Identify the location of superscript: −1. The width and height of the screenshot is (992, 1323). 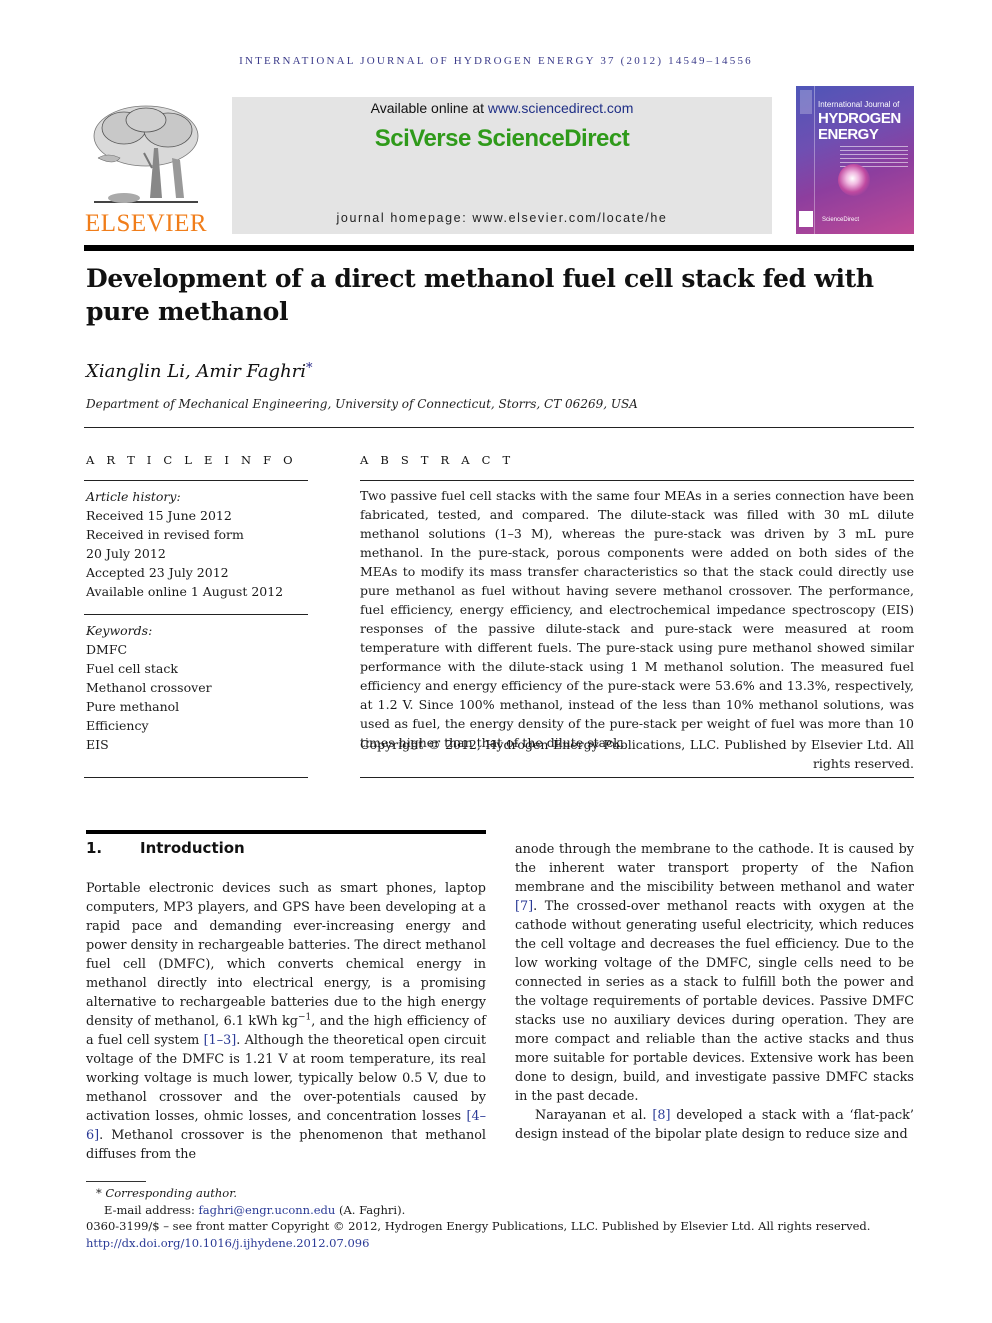
(304, 1017).